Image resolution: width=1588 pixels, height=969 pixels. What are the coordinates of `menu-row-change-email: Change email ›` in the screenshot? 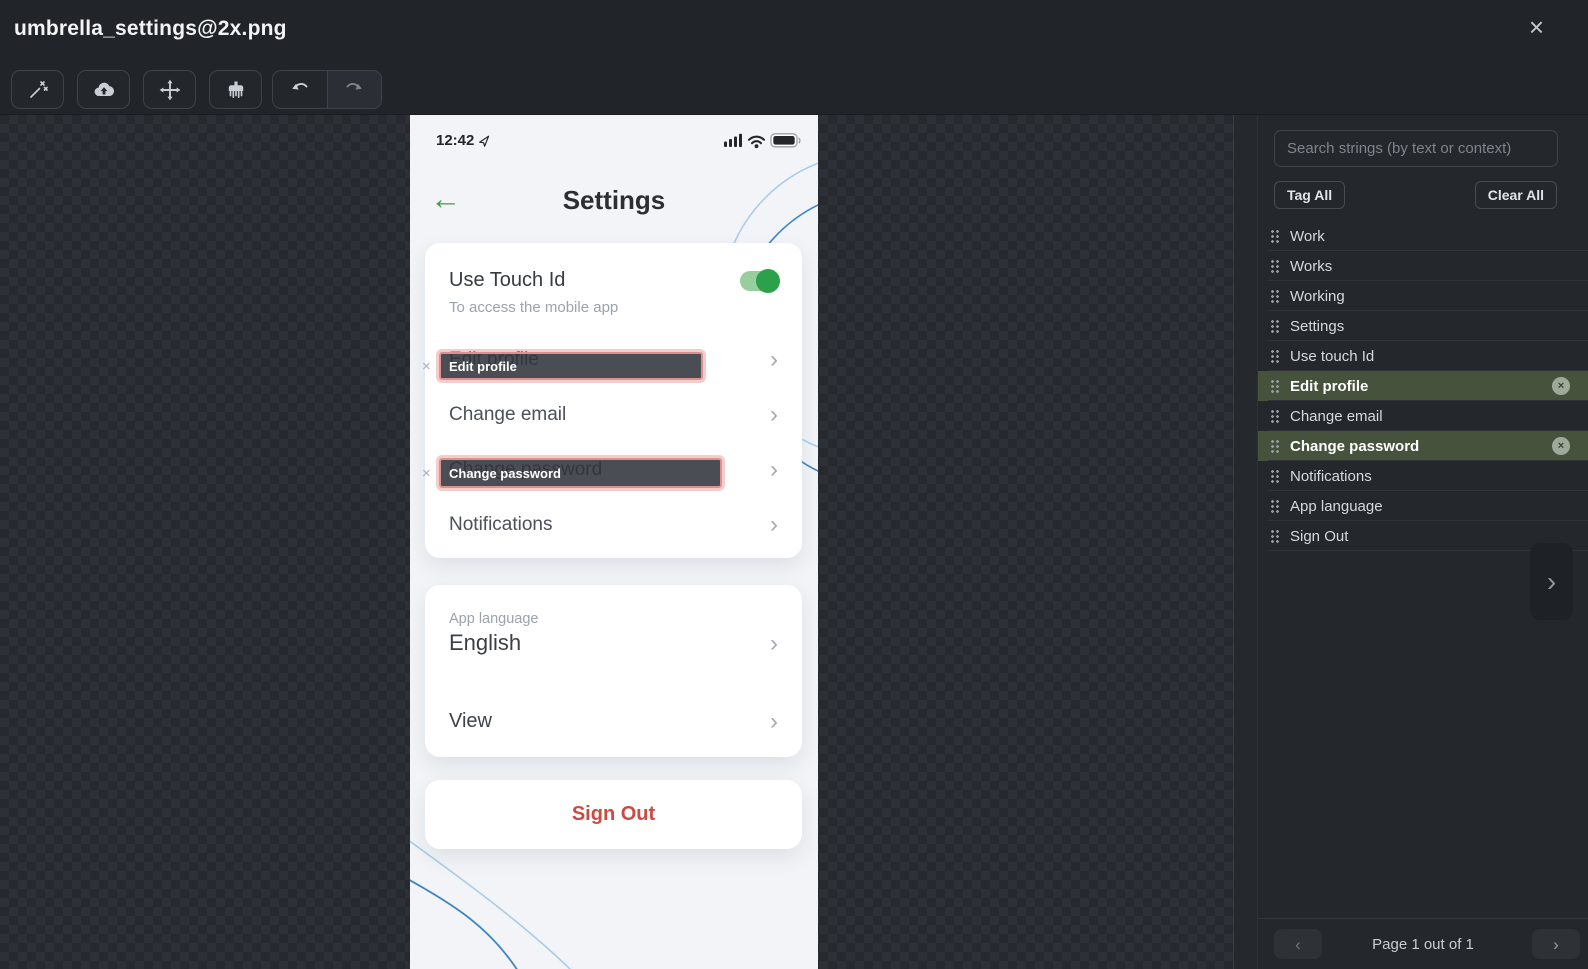 It's located at (613, 414).